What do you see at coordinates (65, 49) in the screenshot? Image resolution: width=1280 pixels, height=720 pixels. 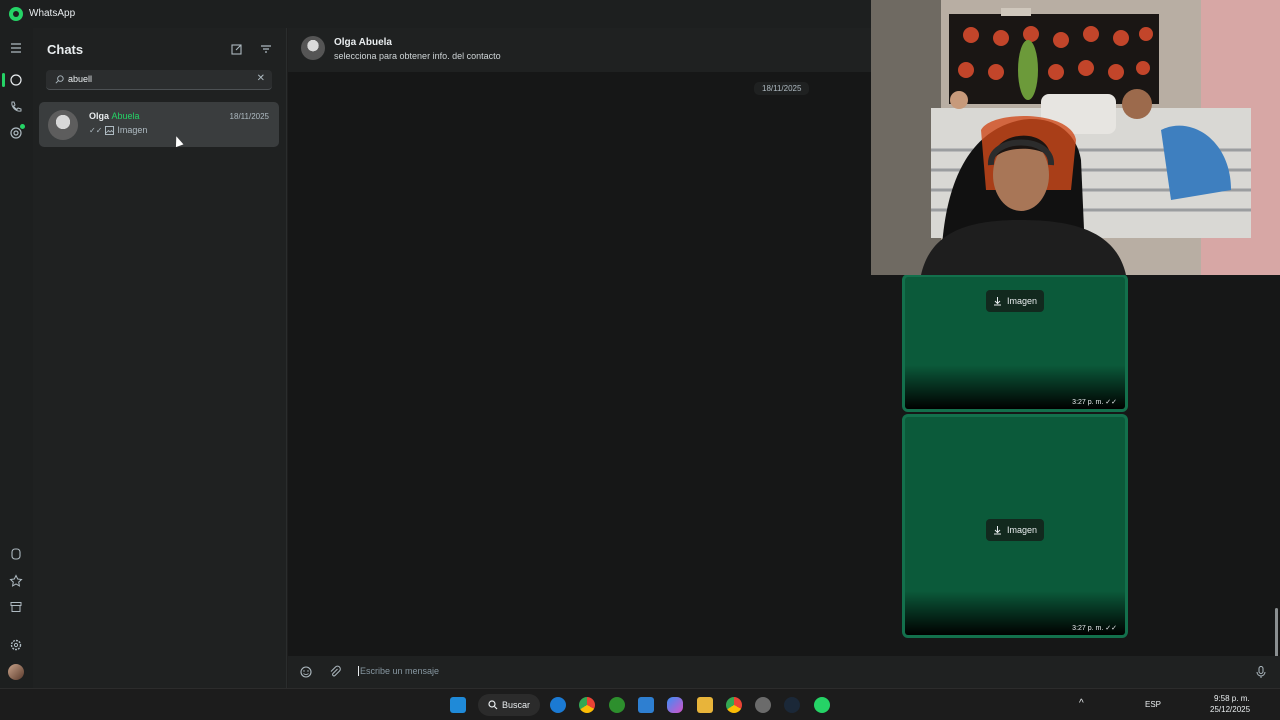 I see `sidebar-title: Chats` at bounding box center [65, 49].